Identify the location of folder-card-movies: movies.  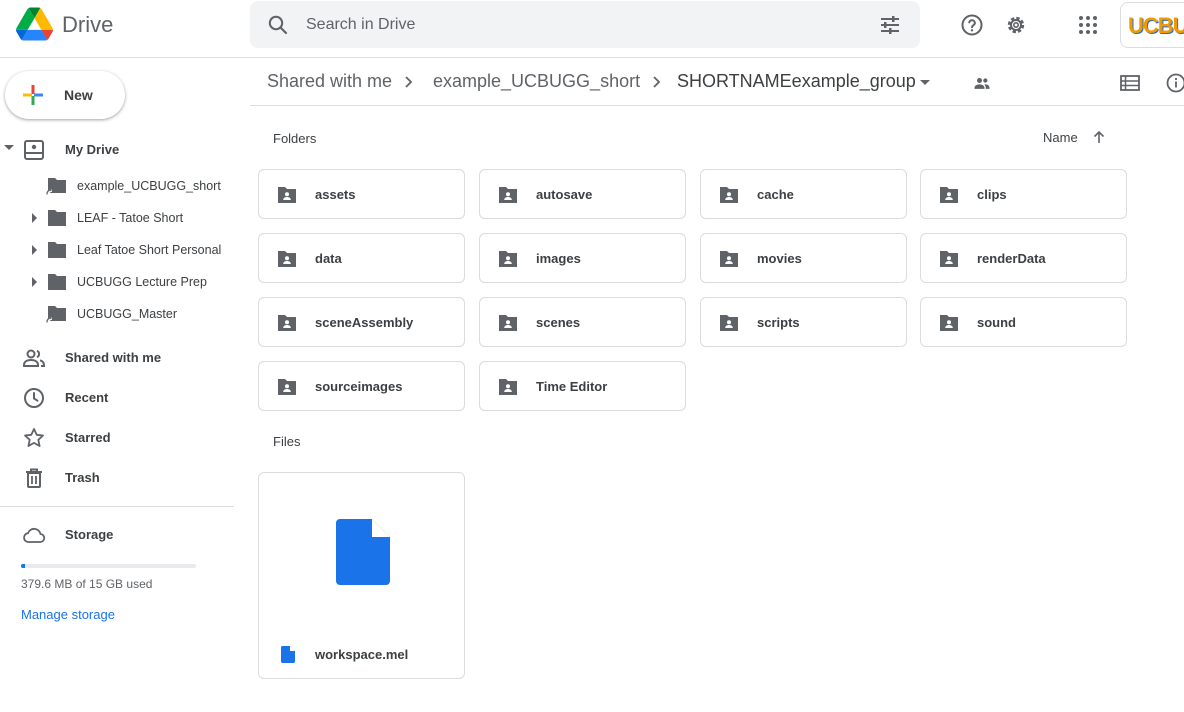
(803, 258).